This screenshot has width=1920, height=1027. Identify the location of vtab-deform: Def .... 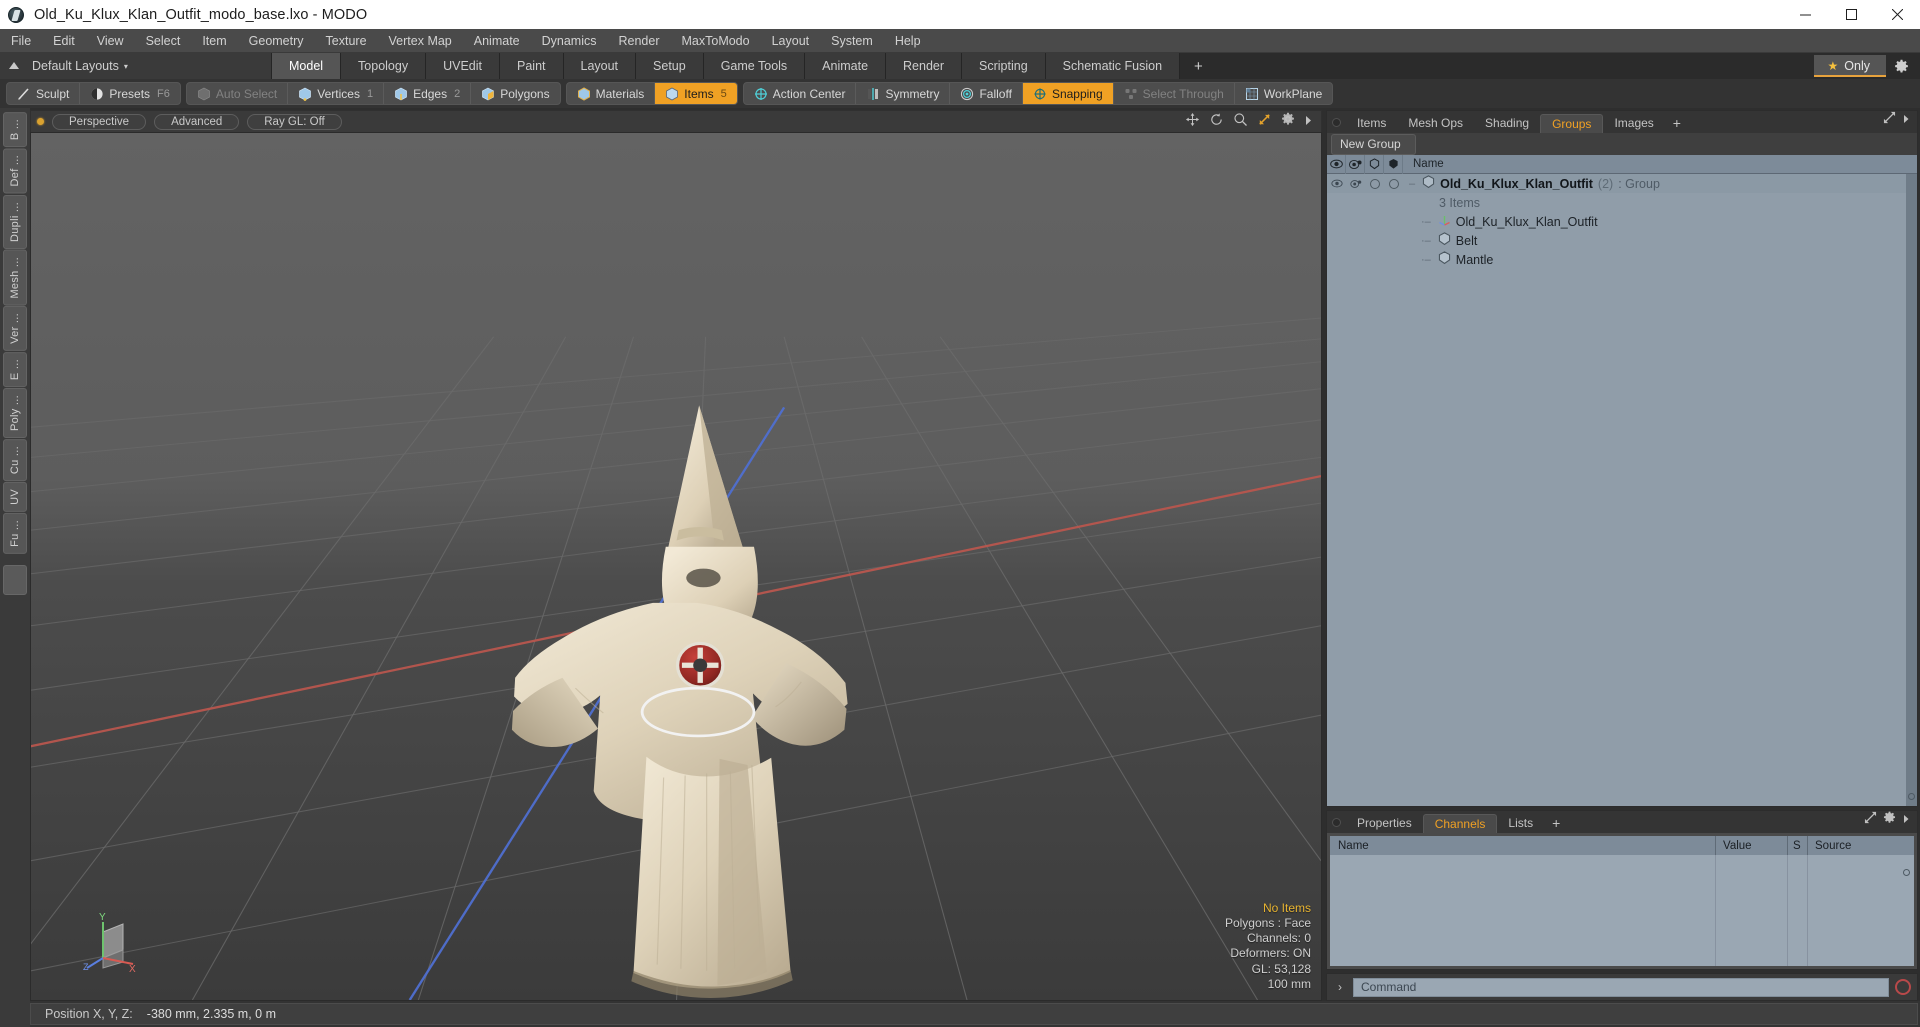
(15, 171).